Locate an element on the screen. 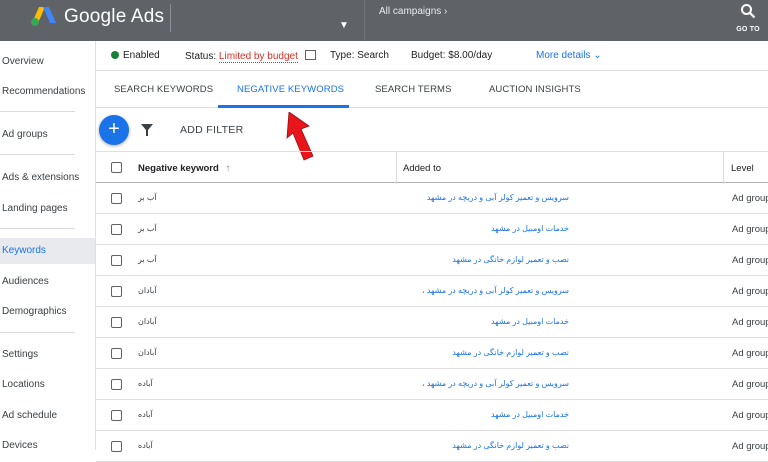  negative-keyword-header-label: Negative keyword is located at coordinates (178, 168).